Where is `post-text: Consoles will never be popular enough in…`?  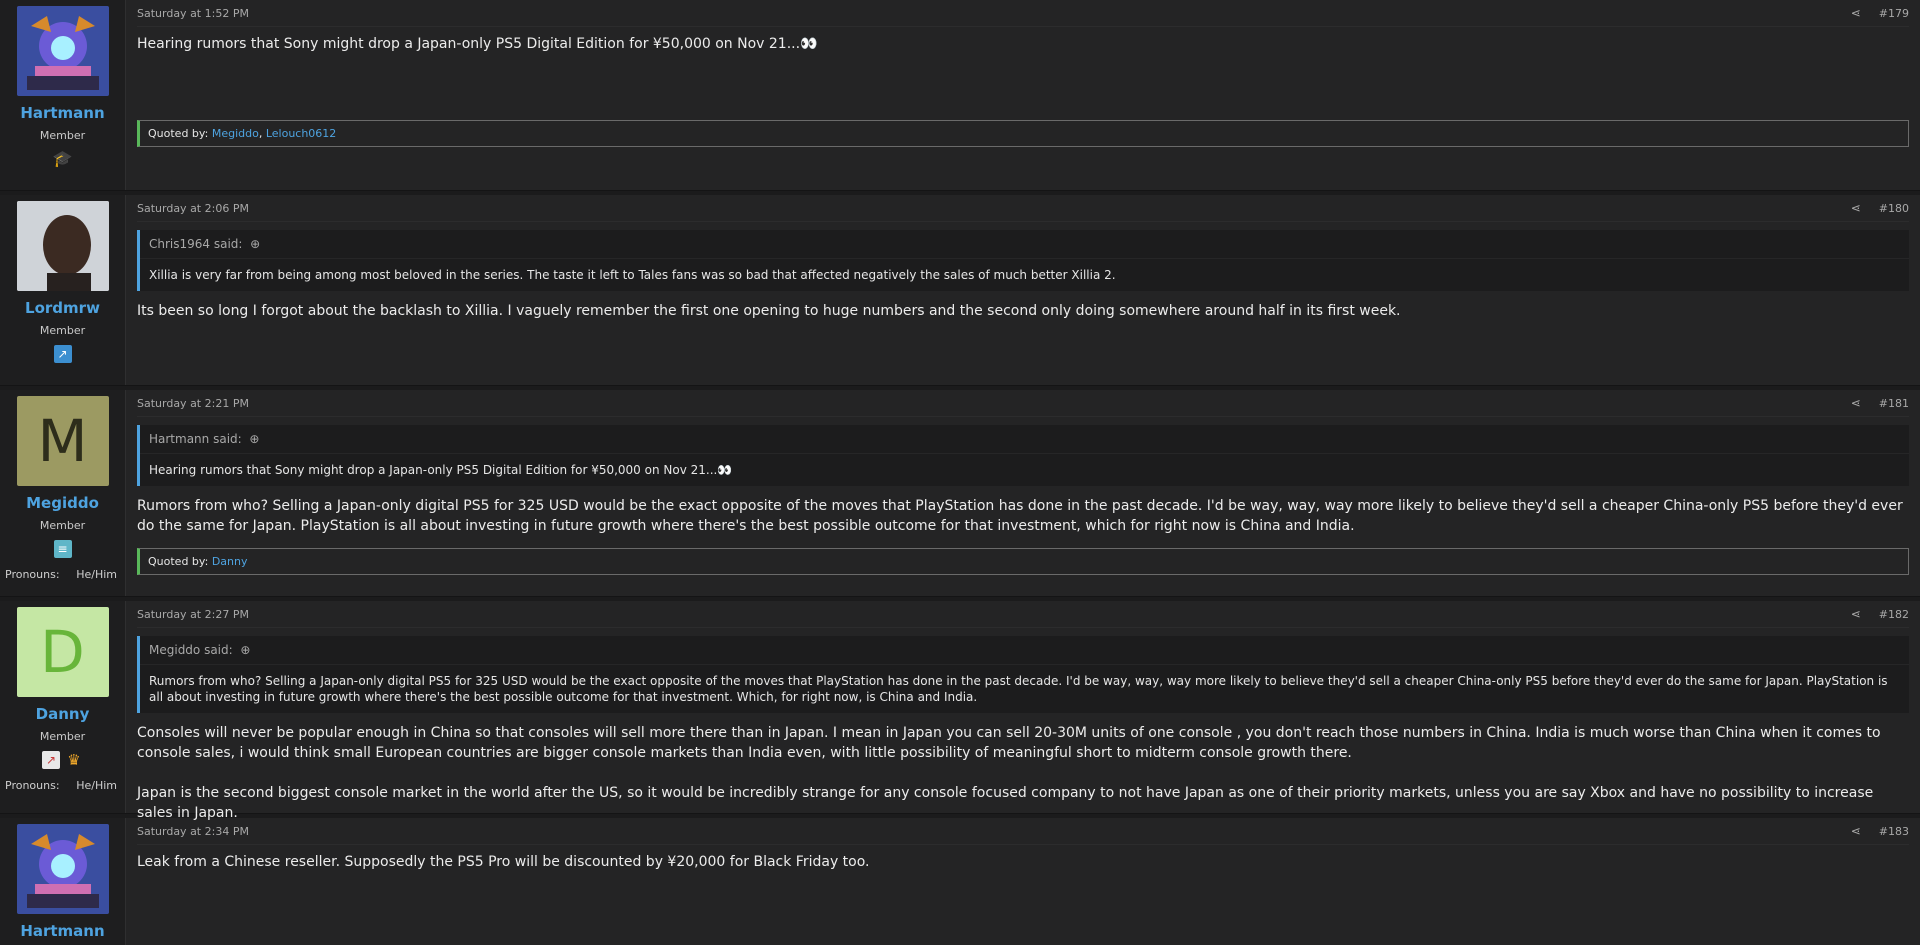 post-text: Consoles will never be popular enough in… is located at coordinates (1009, 743).